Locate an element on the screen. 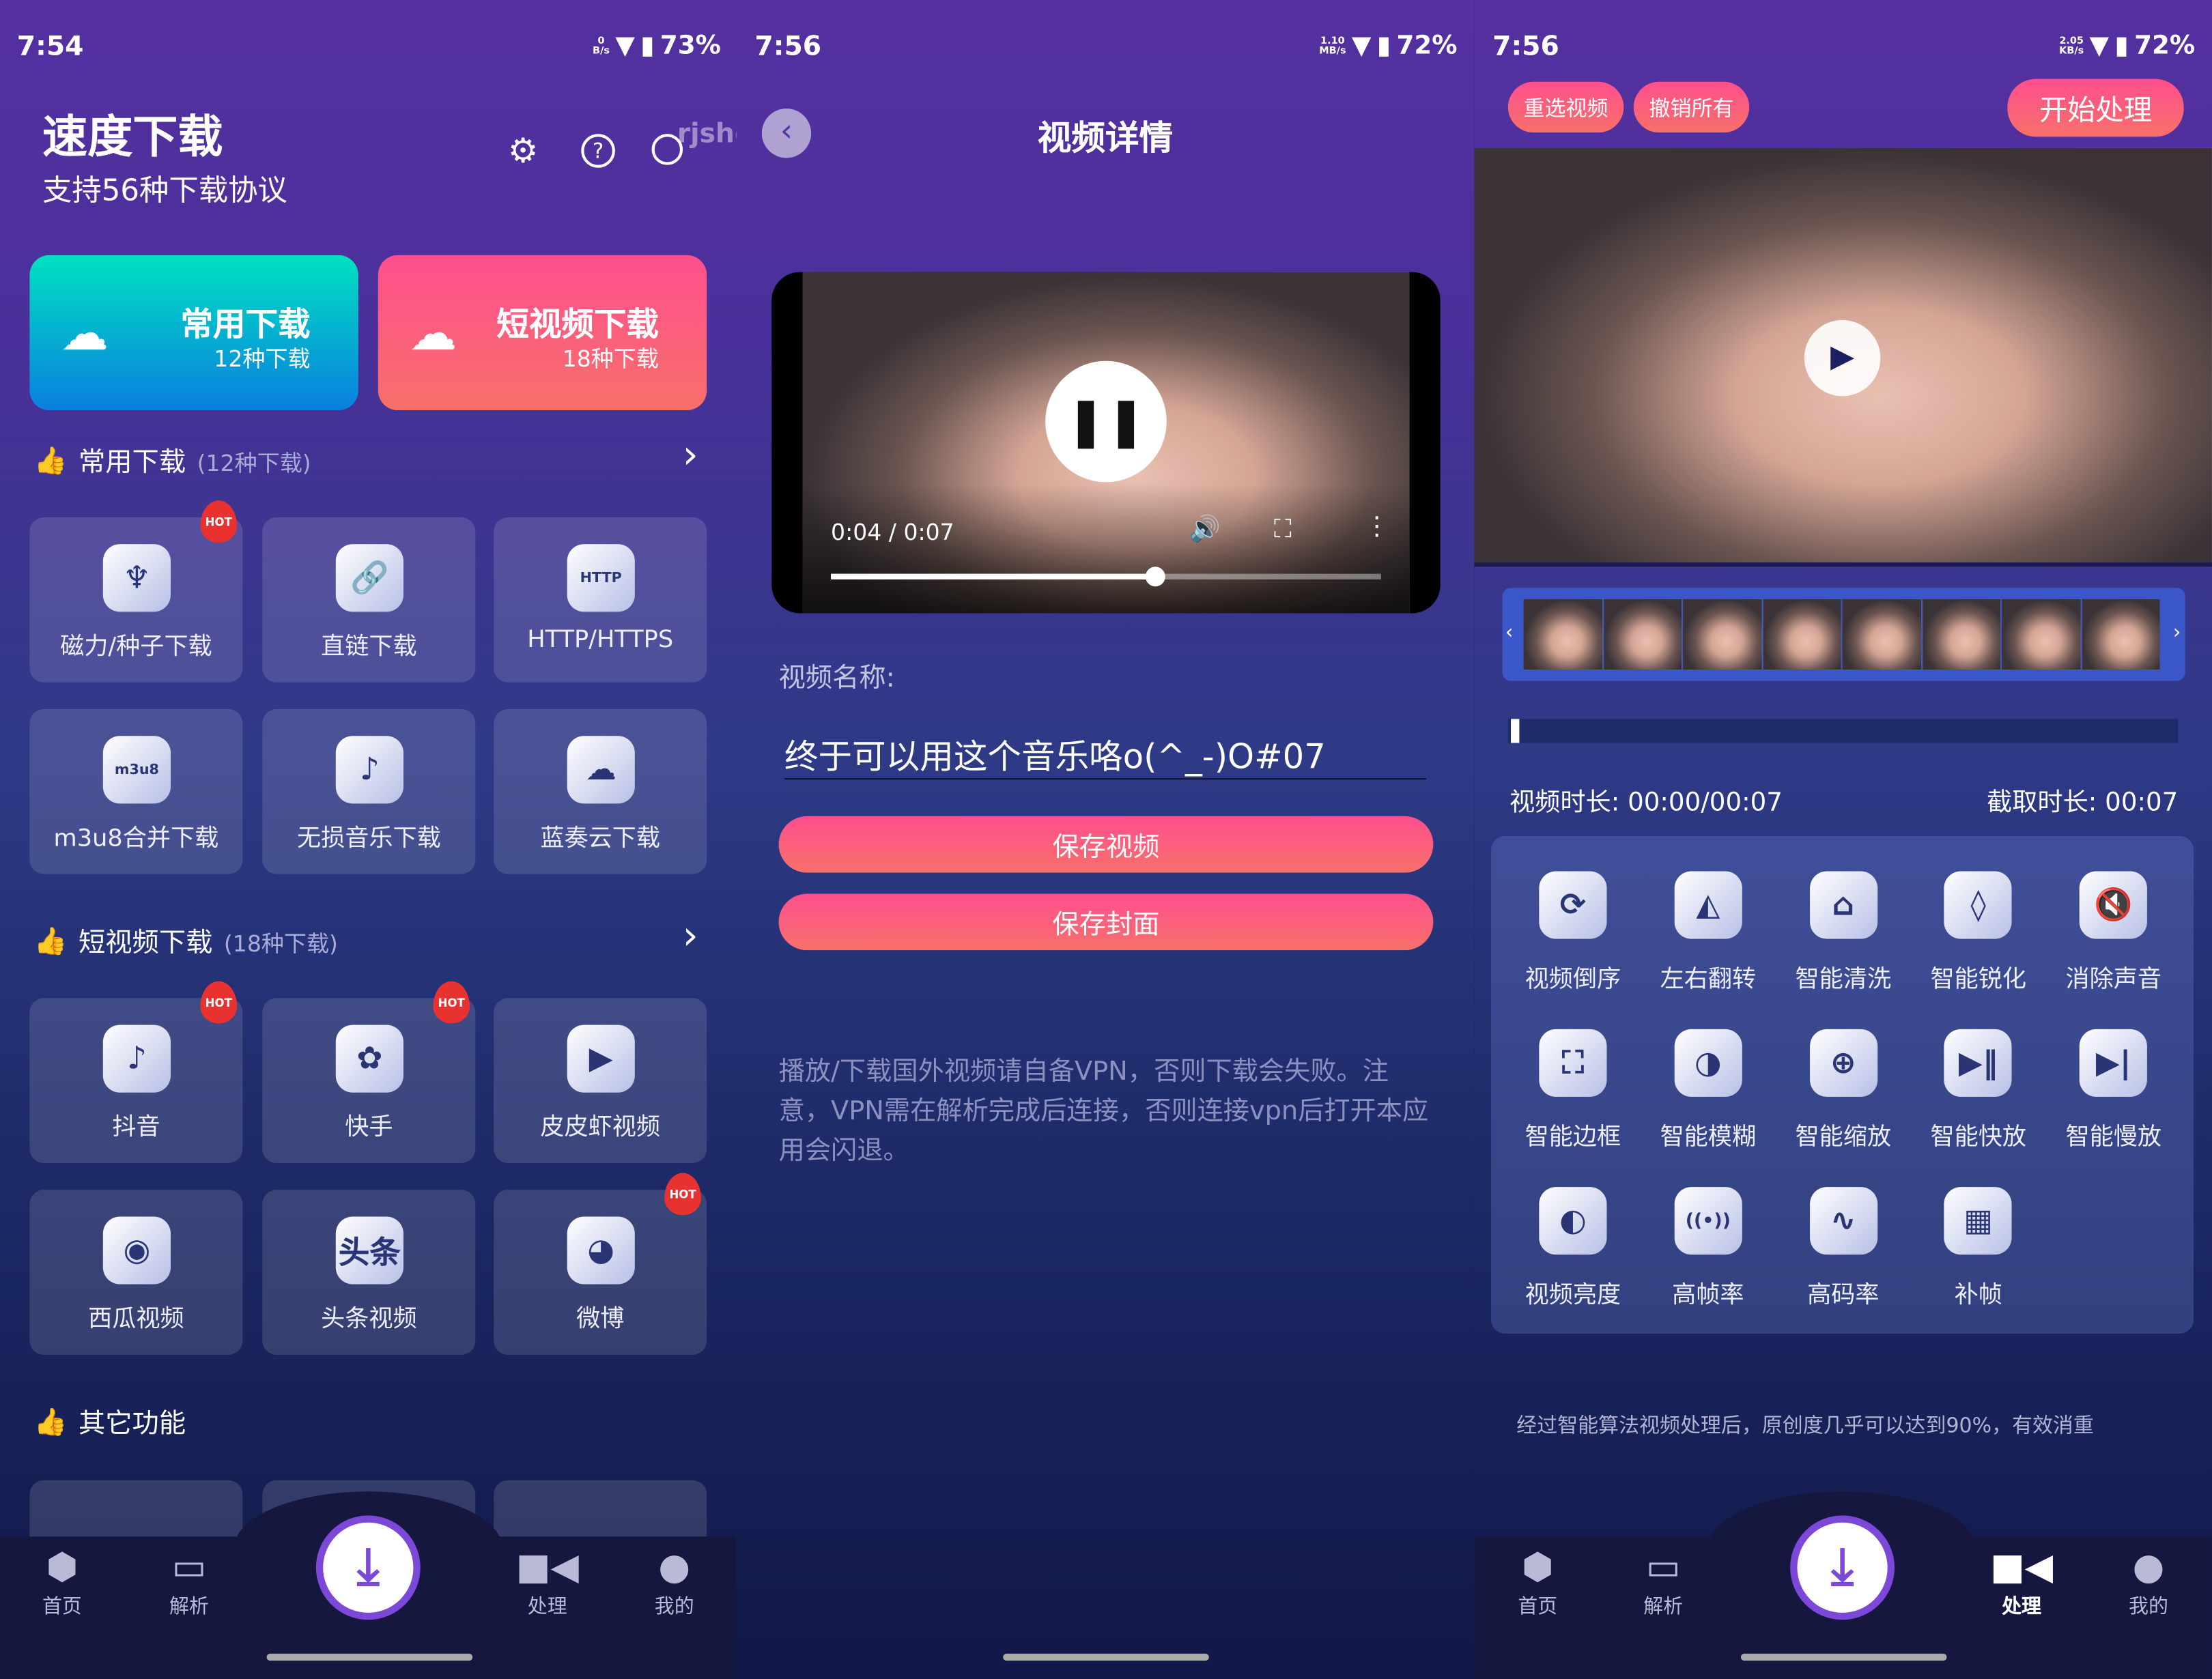 Image resolution: width=2212 pixels, height=1679 pixels. download-tile: ♪ 无损音乐下载 is located at coordinates (369, 791).